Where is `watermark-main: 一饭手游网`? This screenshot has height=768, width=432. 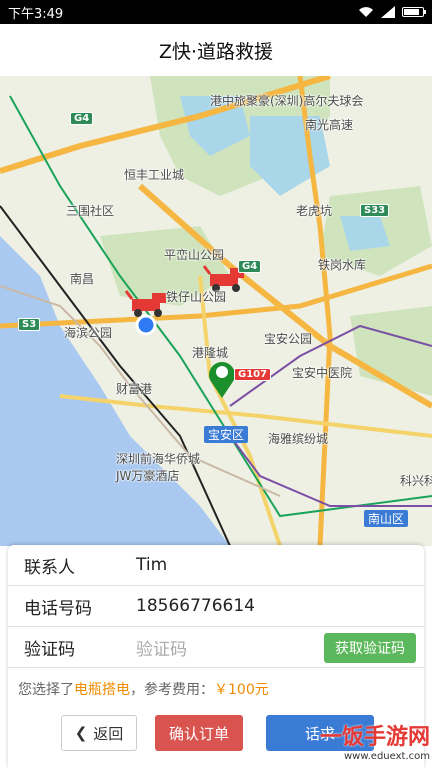 watermark-main: 一饭手游网 is located at coordinates (374, 737).